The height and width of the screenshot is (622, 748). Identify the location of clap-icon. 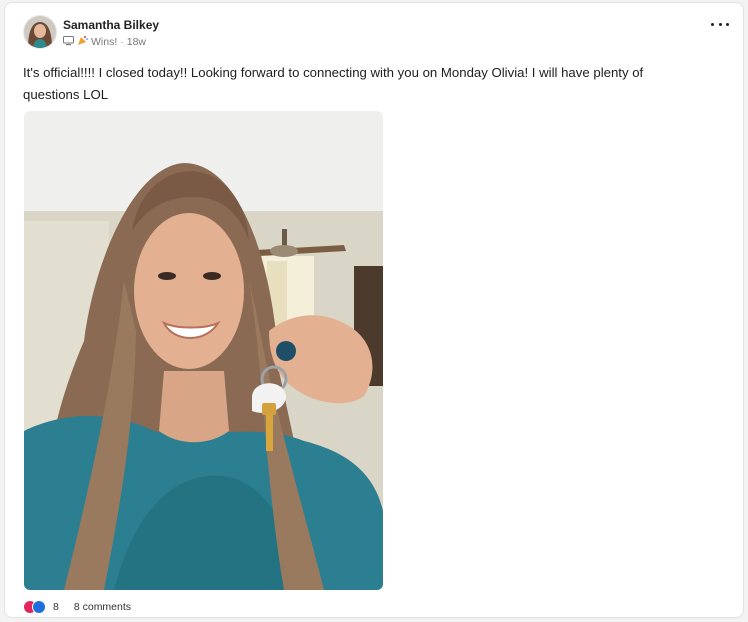
(39, 607).